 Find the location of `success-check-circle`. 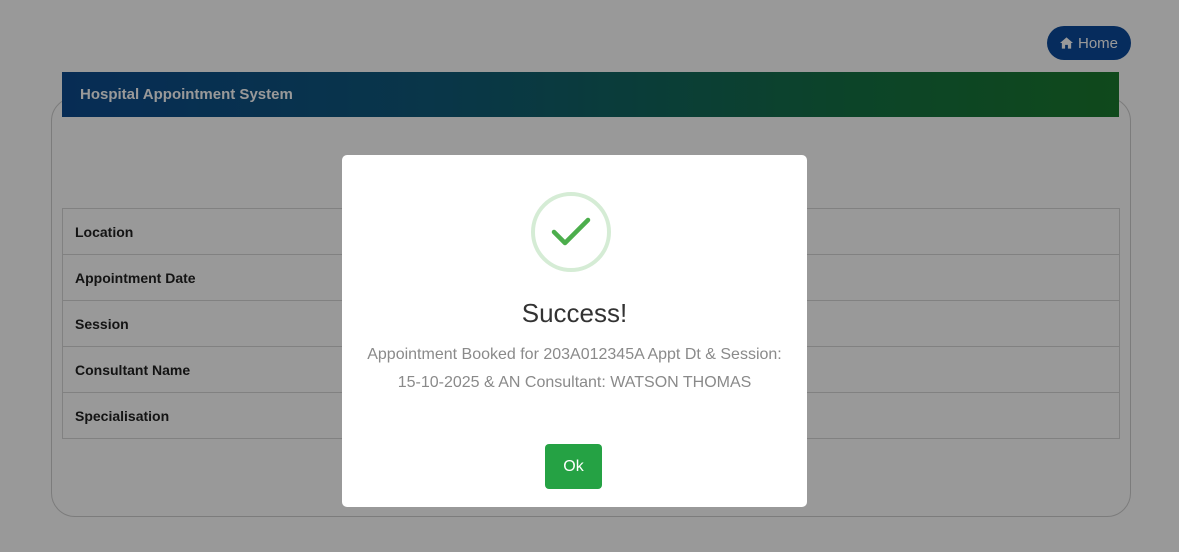

success-check-circle is located at coordinates (571, 232).